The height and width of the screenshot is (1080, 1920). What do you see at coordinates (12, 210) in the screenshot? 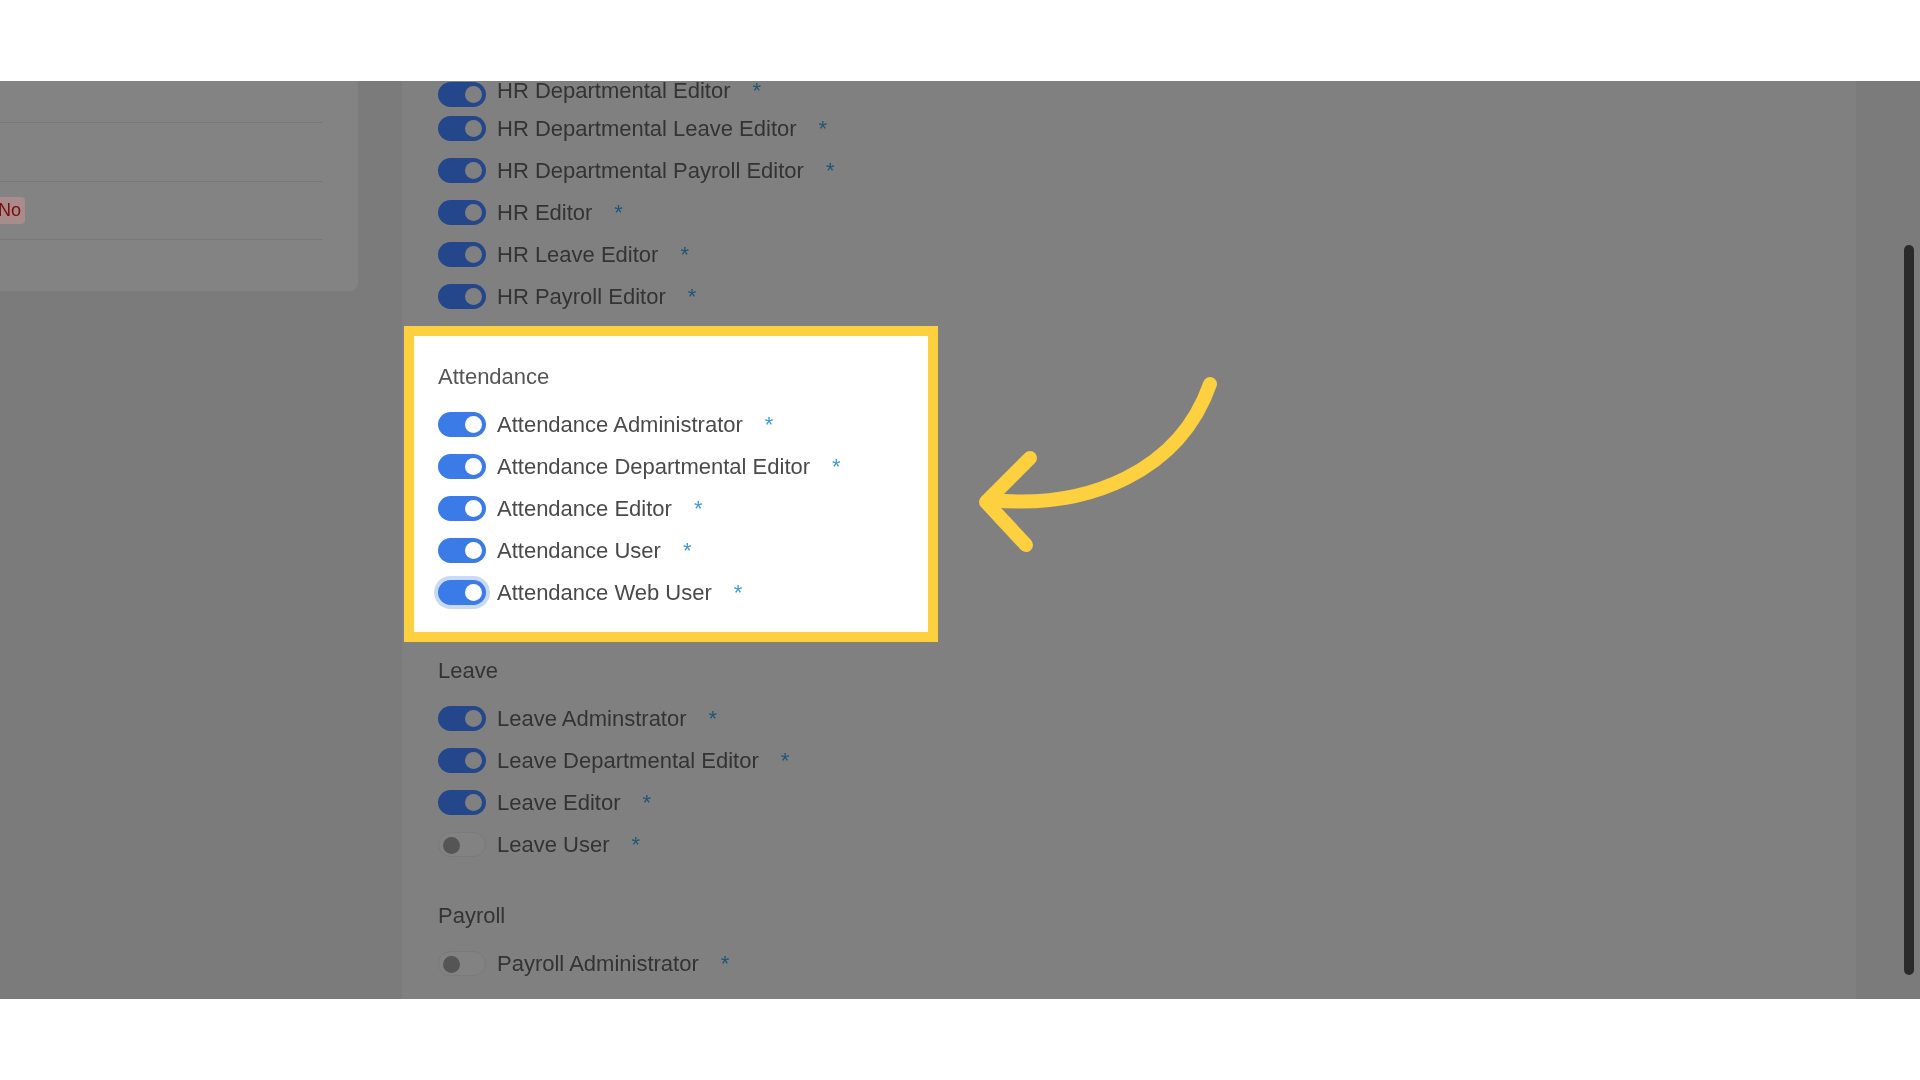
I see `no-badge: No` at bounding box center [12, 210].